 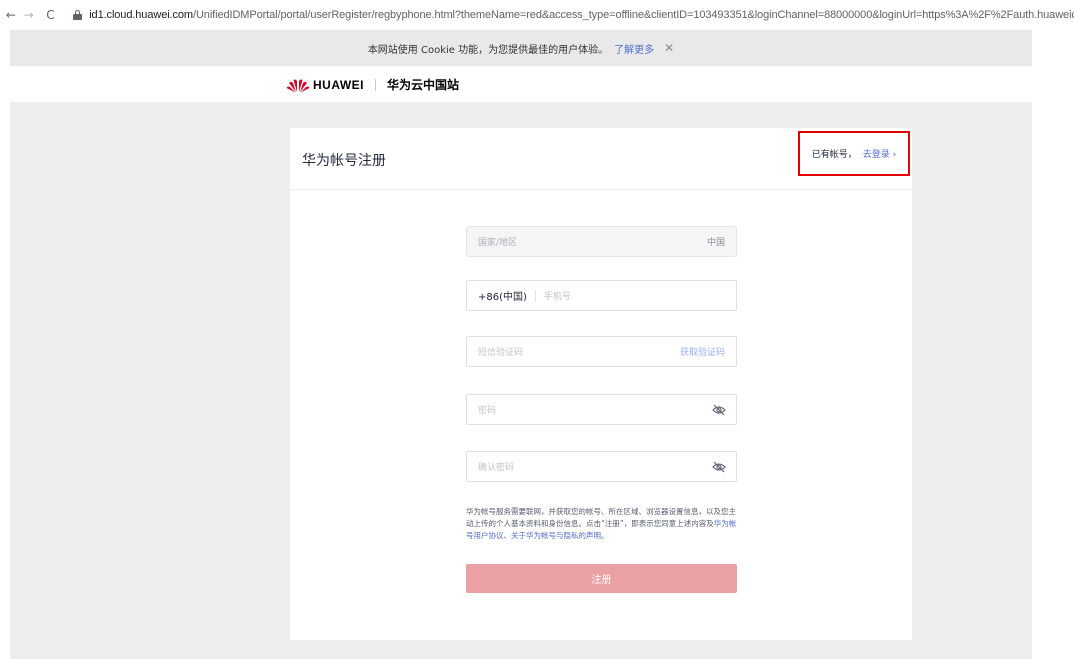 What do you see at coordinates (500, 351) in the screenshot?
I see `sms-code-input: 短信验证码` at bounding box center [500, 351].